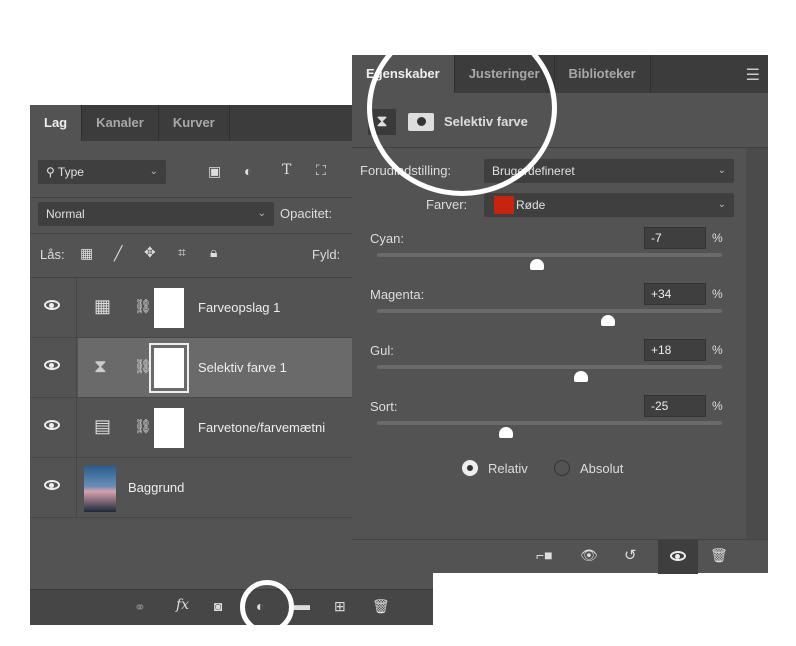 Image resolution: width=796 pixels, height=646 pixels. I want to click on type-filter-icon: T, so click(286, 170).